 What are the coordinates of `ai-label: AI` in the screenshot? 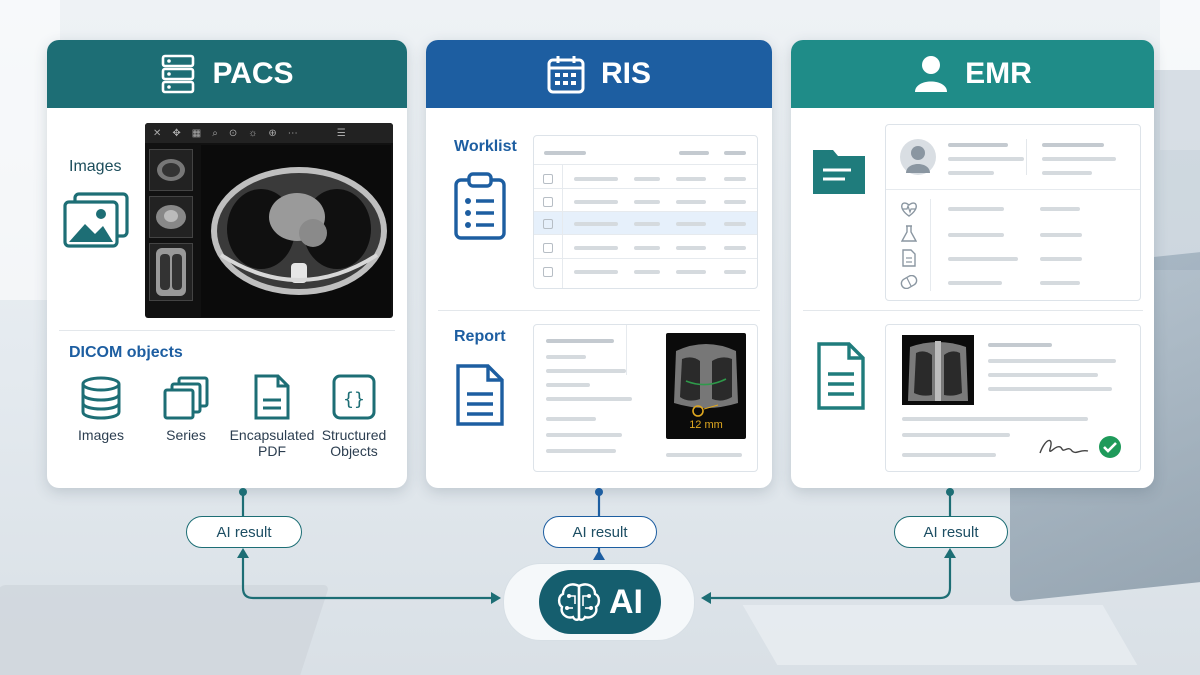 It's located at (626, 601).